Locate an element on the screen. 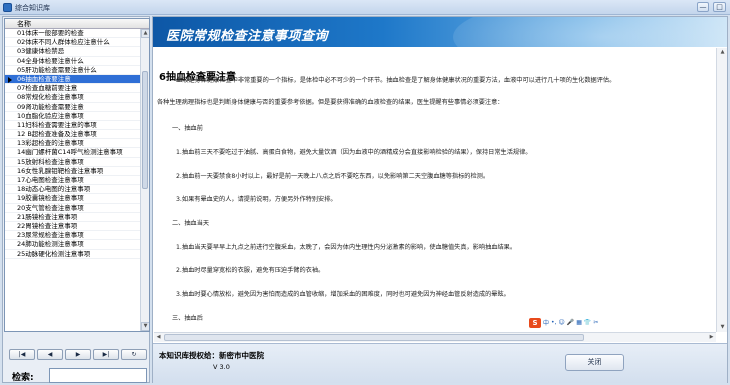  last-record-button: ▶| is located at coordinates (106, 354).